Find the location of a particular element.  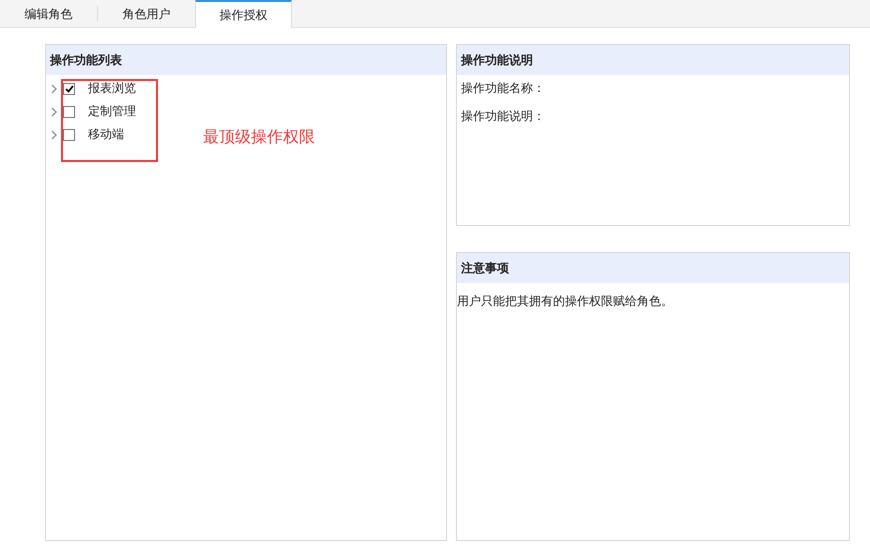

tree-item-label: 定制管理 is located at coordinates (112, 111).